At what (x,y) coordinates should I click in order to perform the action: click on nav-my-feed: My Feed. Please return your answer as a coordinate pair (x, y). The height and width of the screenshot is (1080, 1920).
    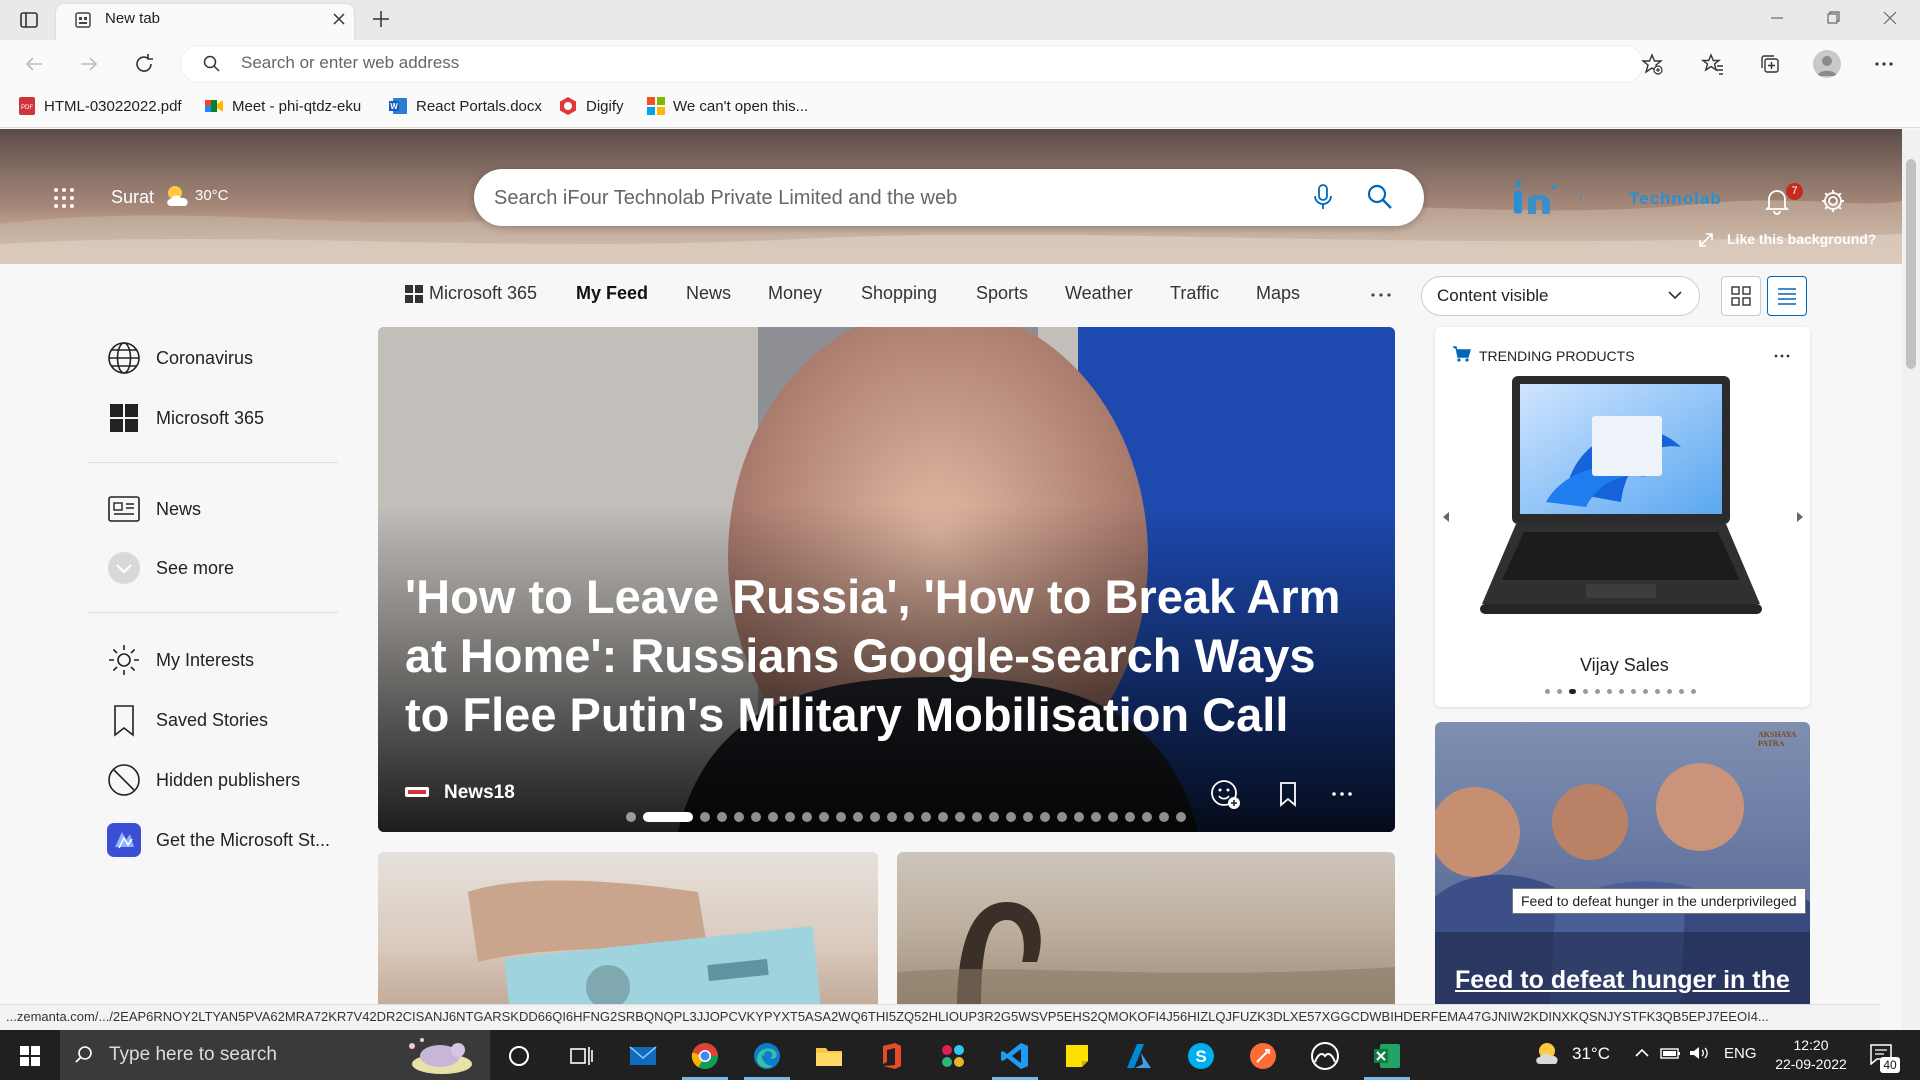
    Looking at the image, I should click on (612, 293).